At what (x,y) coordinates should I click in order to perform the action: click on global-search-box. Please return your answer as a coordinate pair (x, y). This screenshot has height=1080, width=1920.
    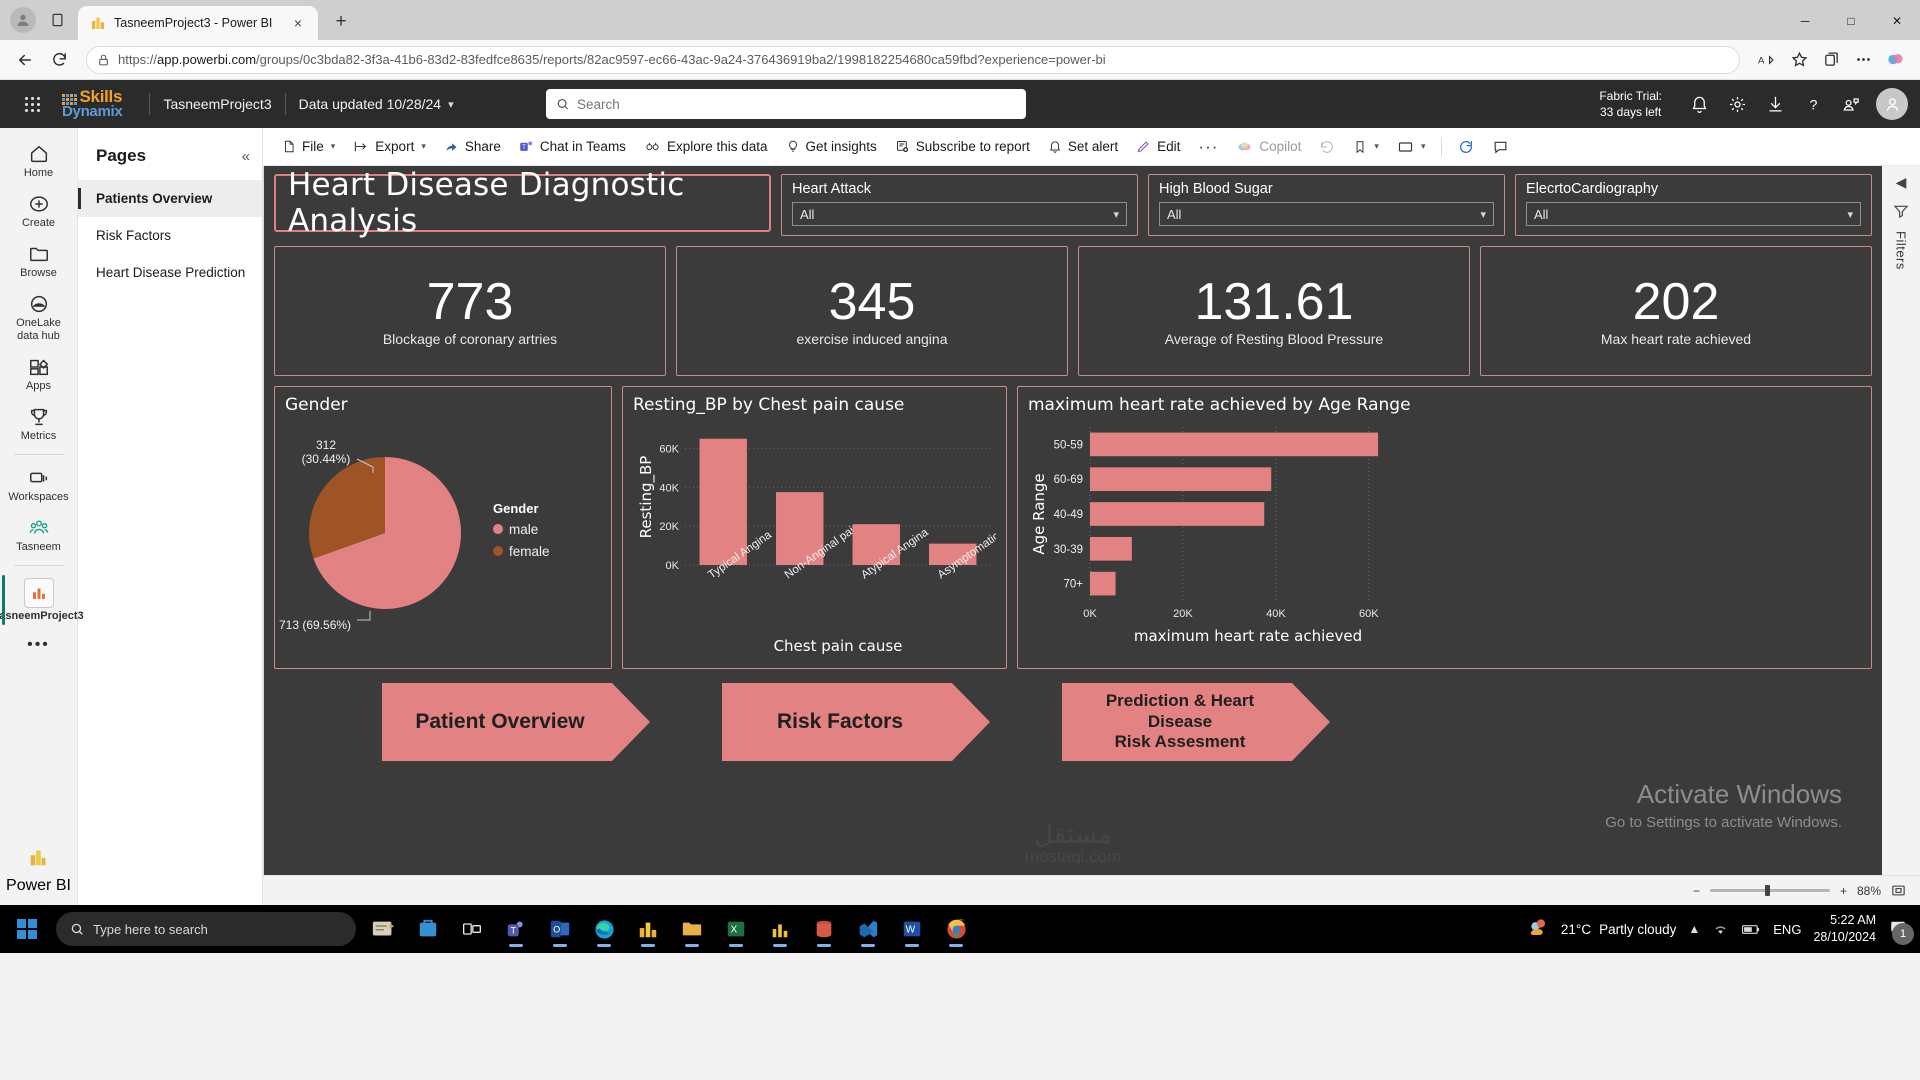
    Looking at the image, I should click on (785, 104).